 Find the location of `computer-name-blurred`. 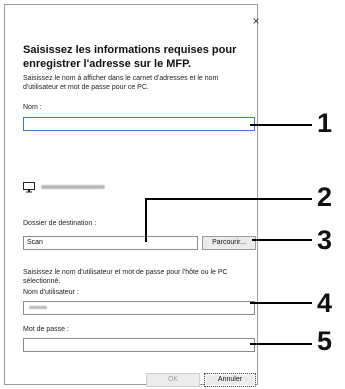

computer-name-blurred is located at coordinates (73, 187).